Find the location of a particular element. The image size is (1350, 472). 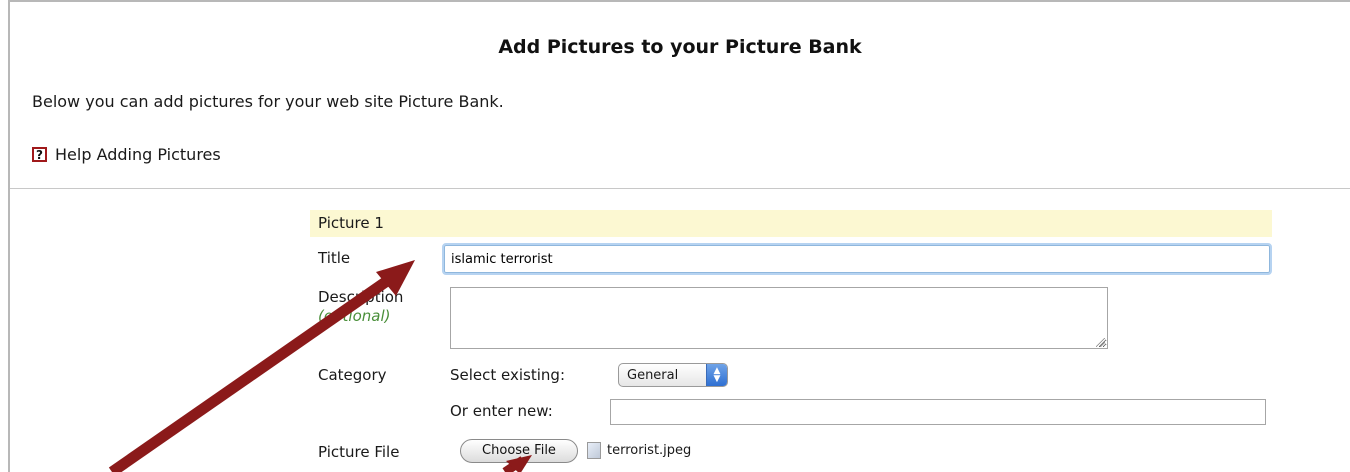

title-input is located at coordinates (857, 259).